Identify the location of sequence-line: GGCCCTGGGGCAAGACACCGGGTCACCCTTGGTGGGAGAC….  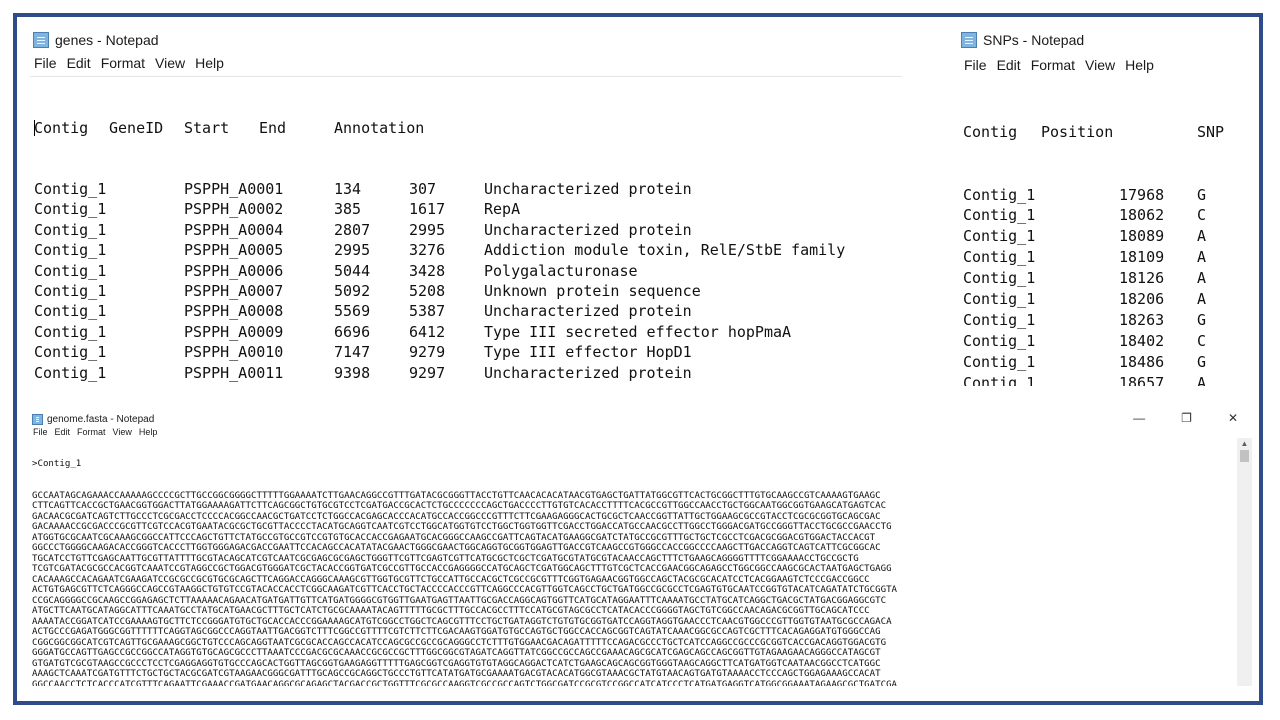
(456, 548).